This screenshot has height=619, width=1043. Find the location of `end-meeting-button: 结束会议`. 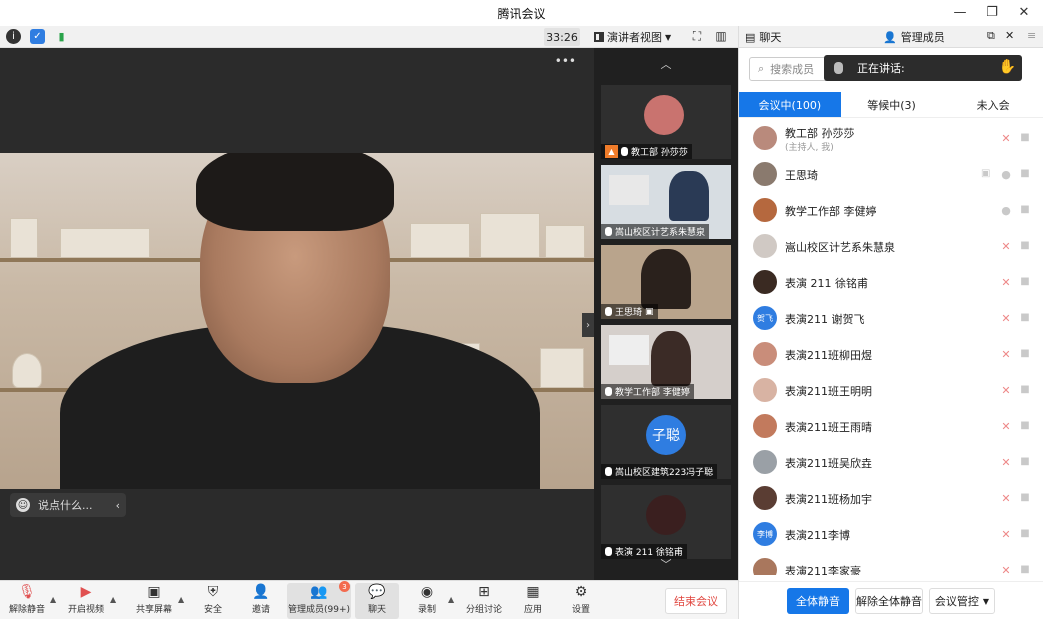

end-meeting-button: 结束会议 is located at coordinates (696, 601).